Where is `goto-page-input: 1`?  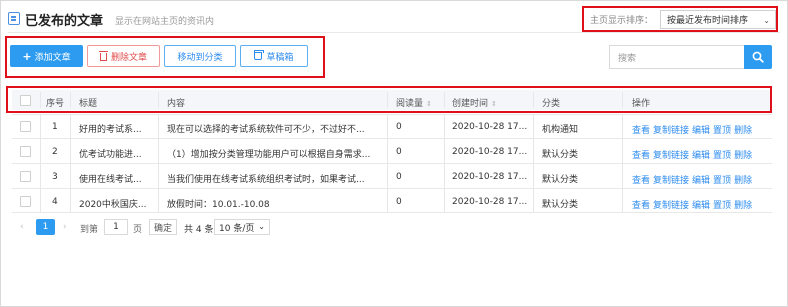
goto-page-input: 1 is located at coordinates (116, 227).